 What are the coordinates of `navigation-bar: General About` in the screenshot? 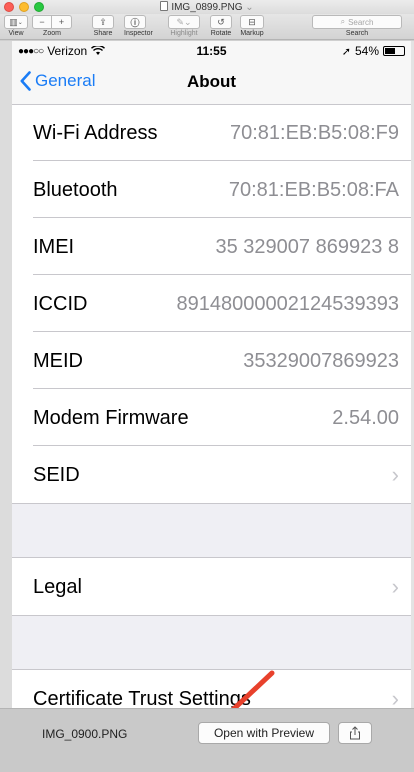 It's located at (211, 83).